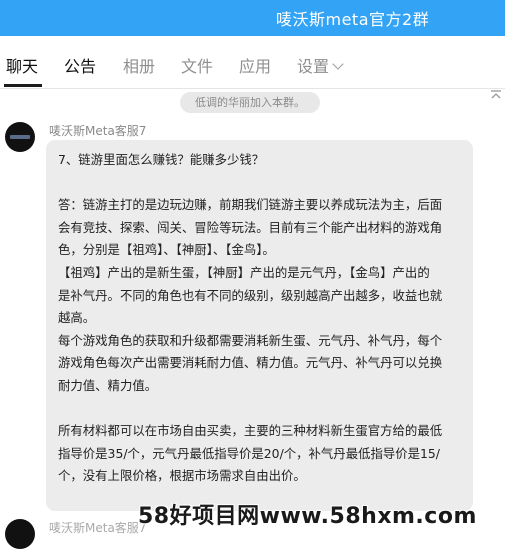  I want to click on tab-settings: 设置, so click(313, 65).